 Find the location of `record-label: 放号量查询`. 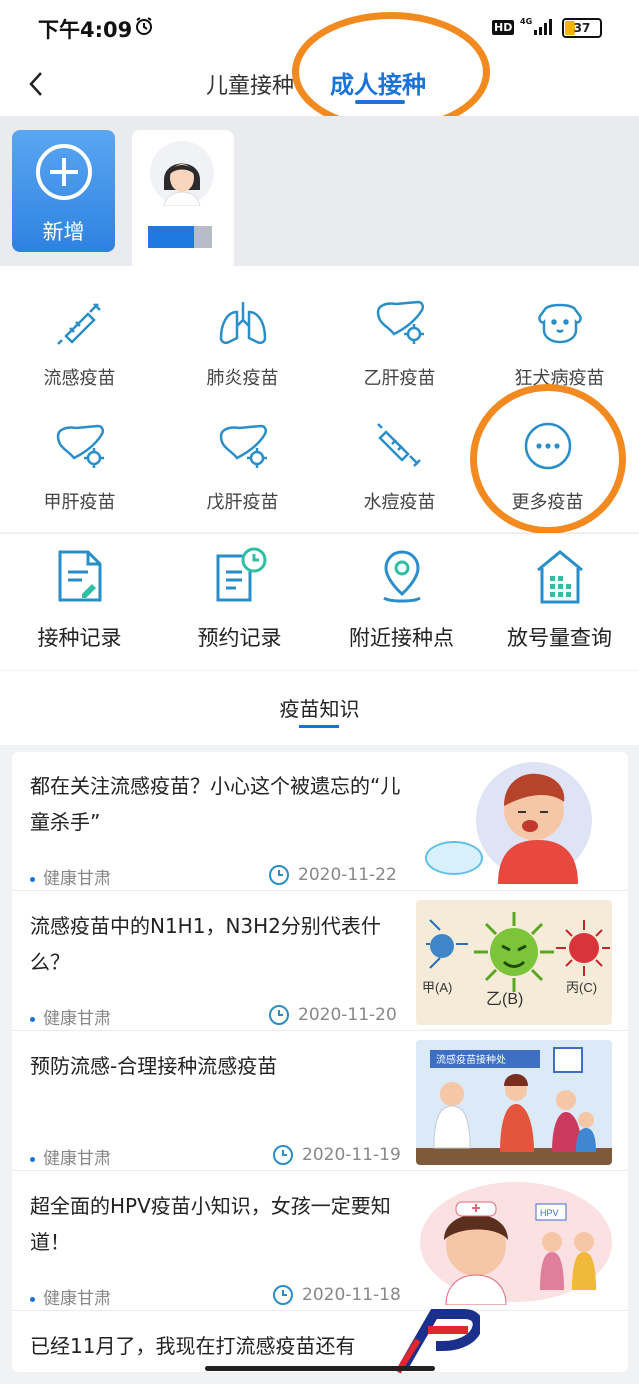

record-label: 放号量查询 is located at coordinates (559, 638).